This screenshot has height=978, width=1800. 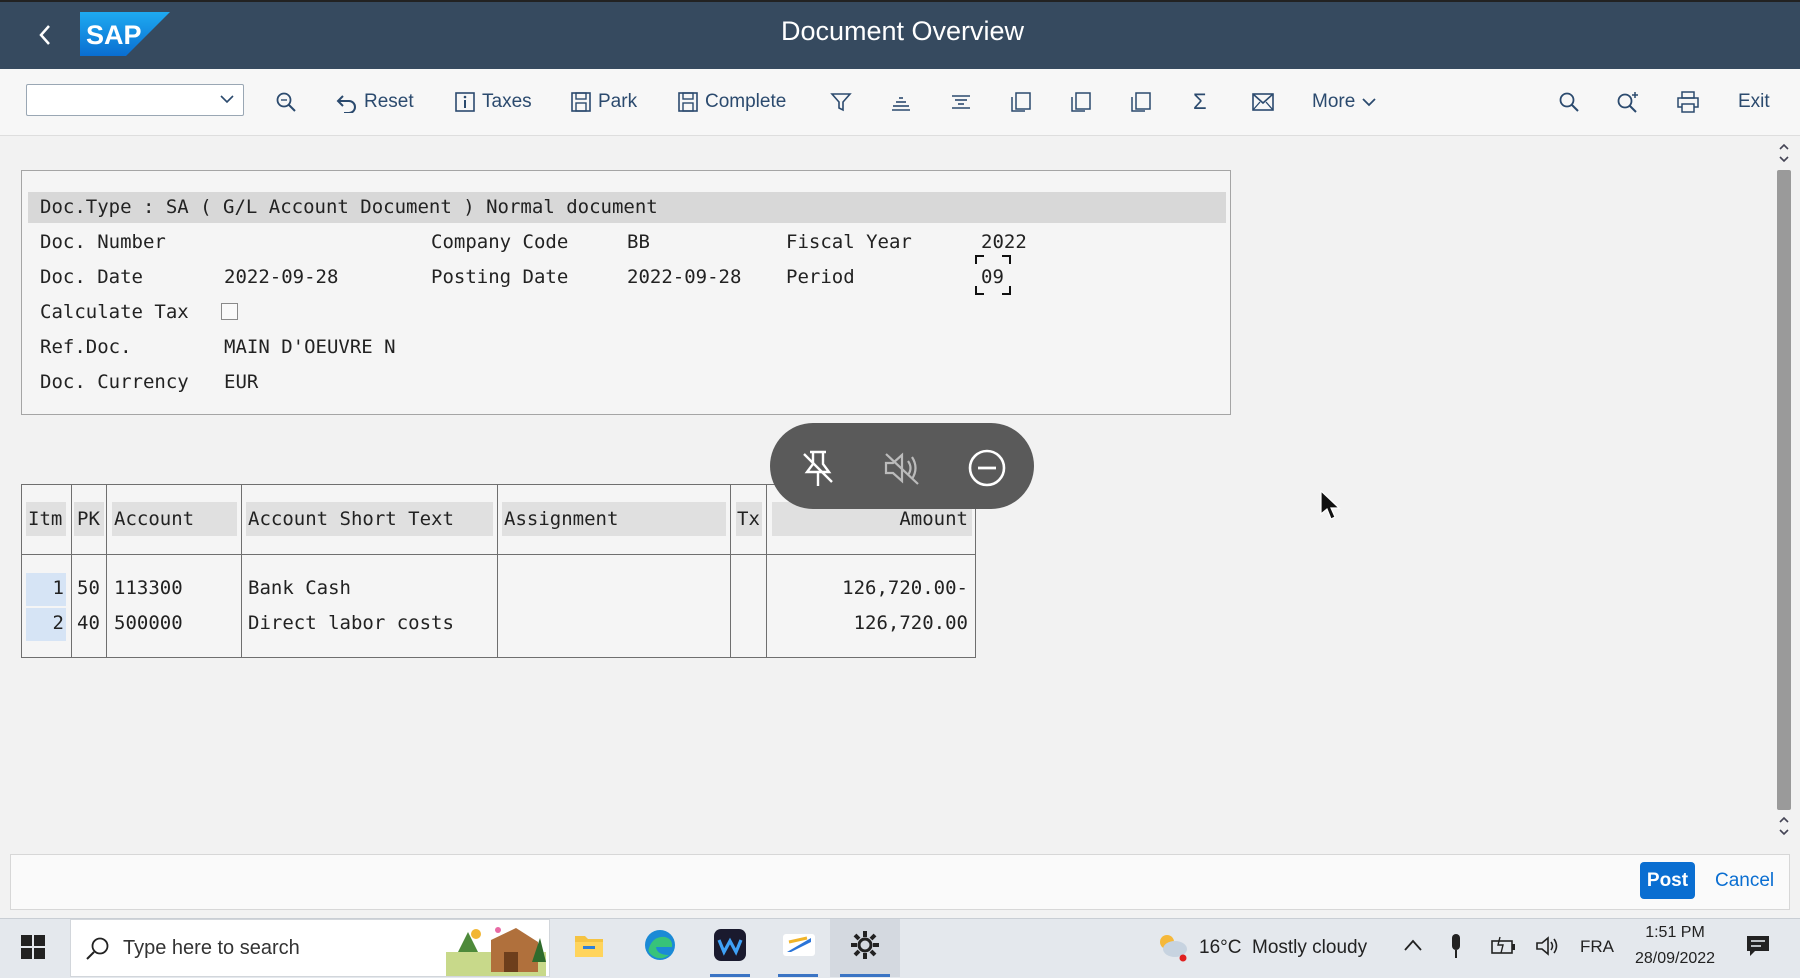 I want to click on posting-date-value: 2022-09-28, so click(x=684, y=277).